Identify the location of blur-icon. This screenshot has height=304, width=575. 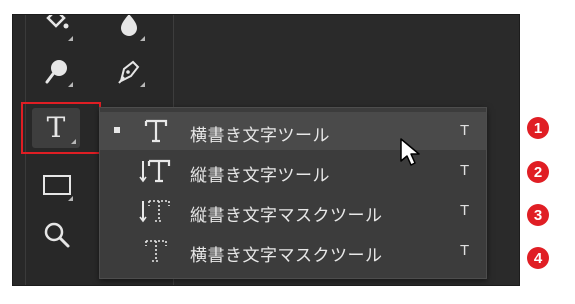
(129, 26).